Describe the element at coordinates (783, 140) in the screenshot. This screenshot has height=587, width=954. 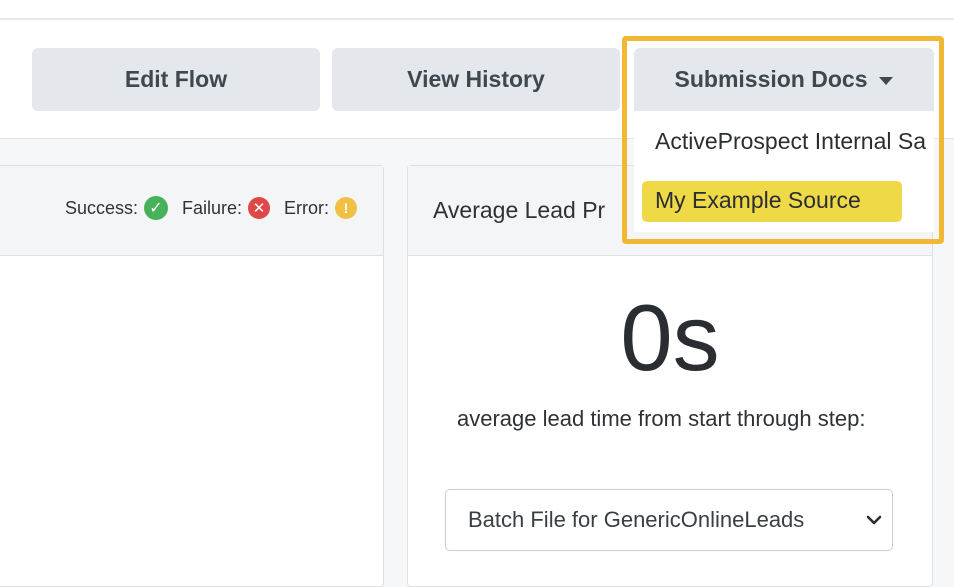
I see `callout-highlight-frame` at that location.